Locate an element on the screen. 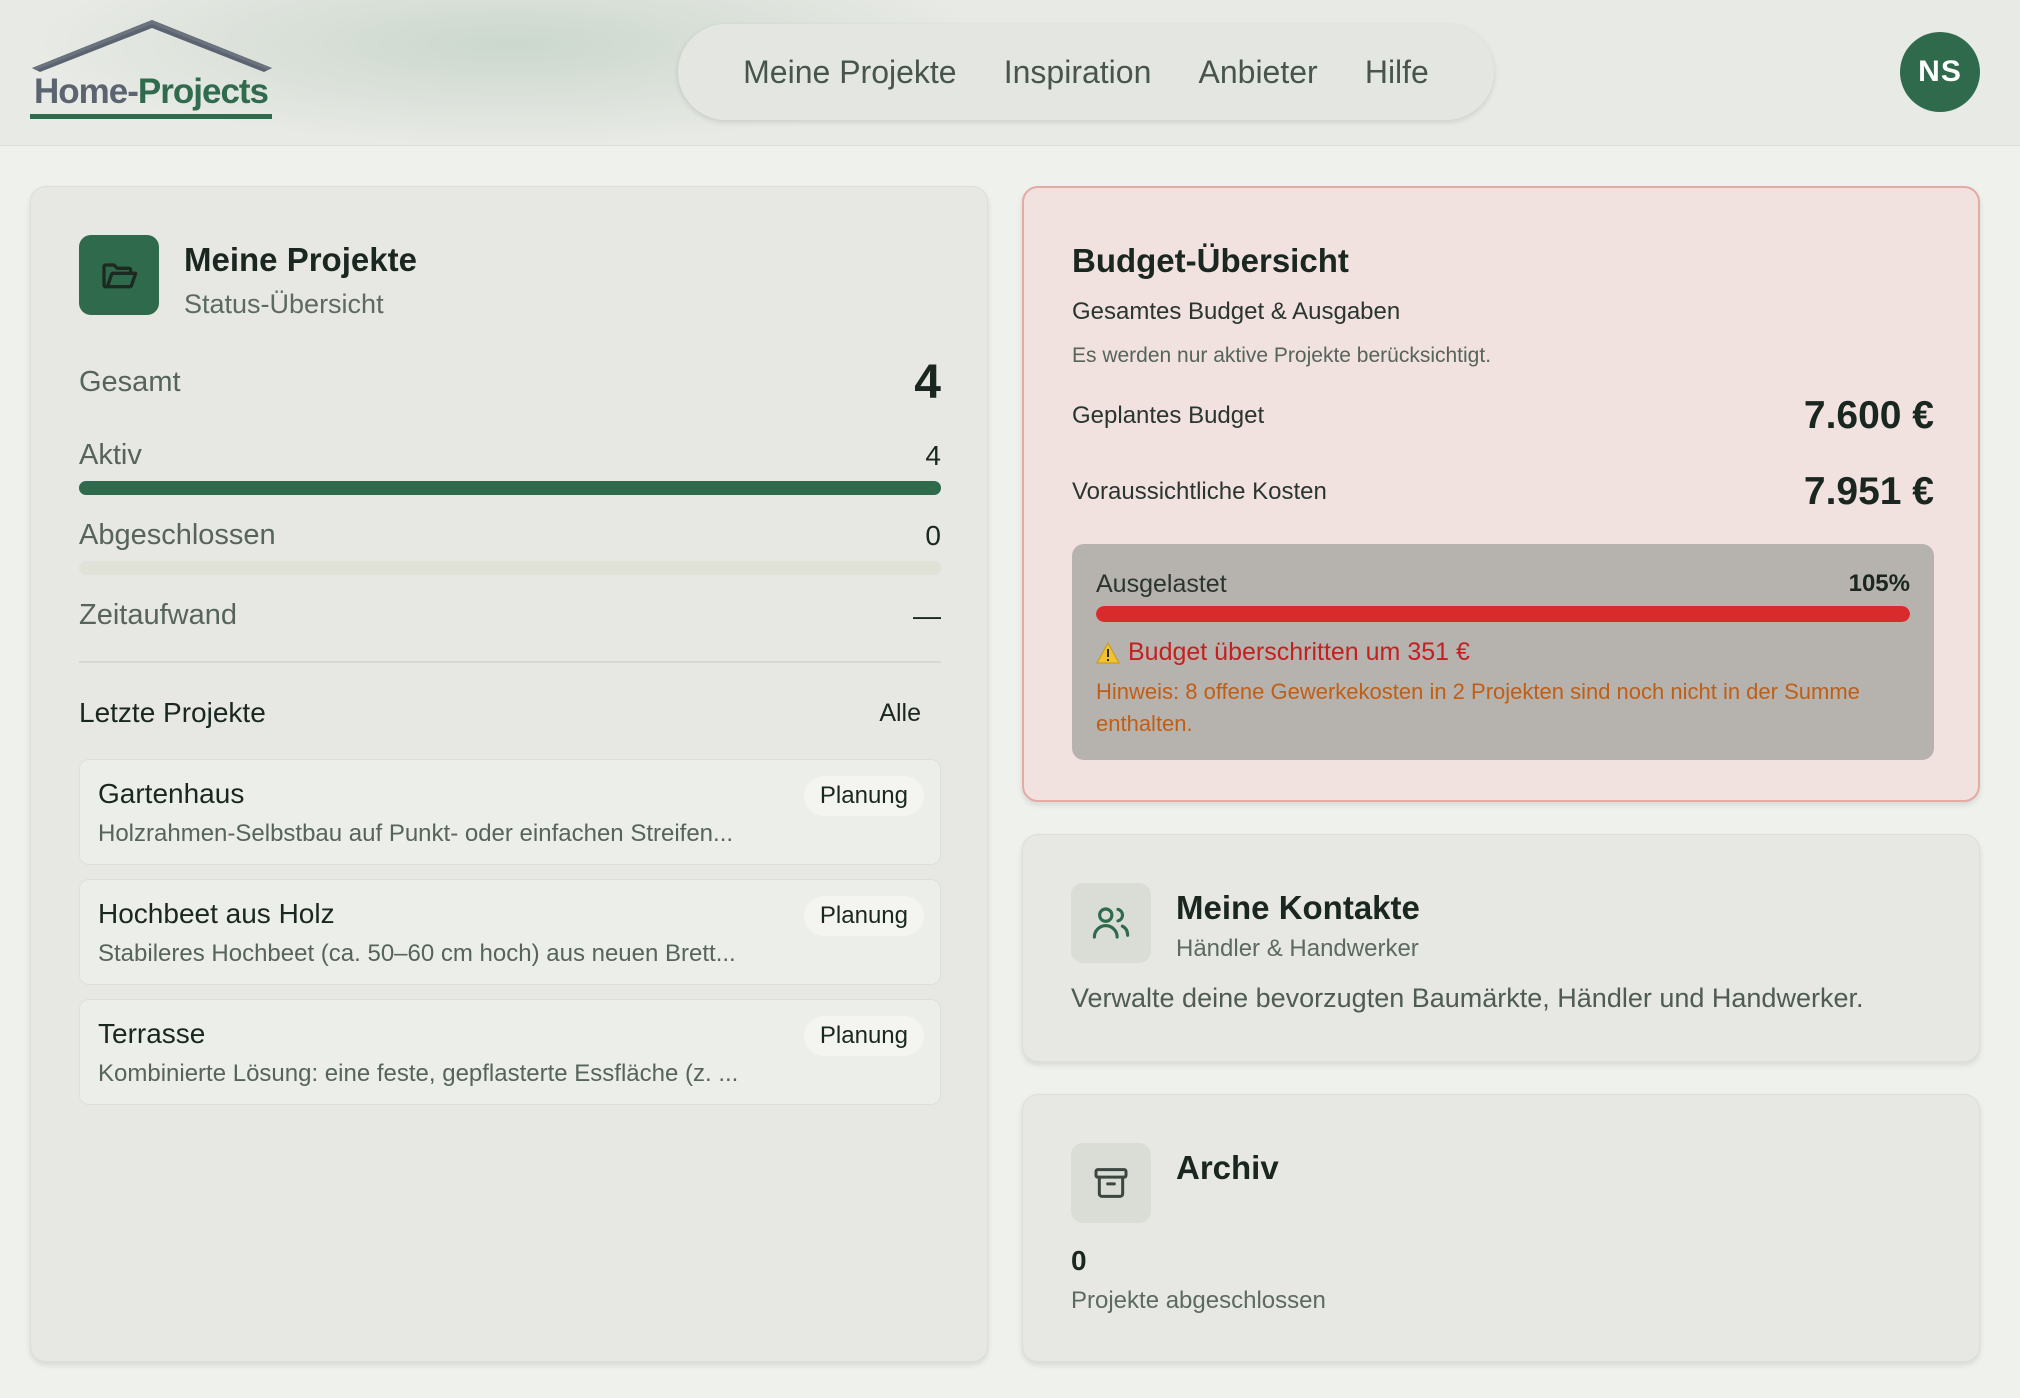 This screenshot has height=1398, width=2020. planned-budget-value: 7.600 € is located at coordinates (1868, 415).